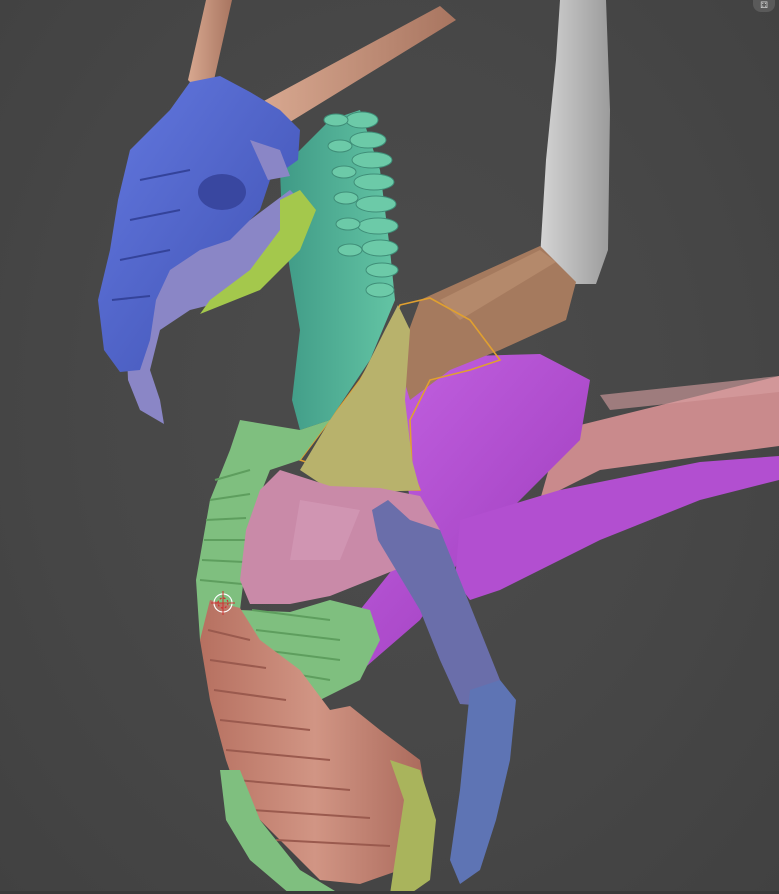  Describe the element at coordinates (359, 65) in the screenshot. I see `horn-front` at that location.